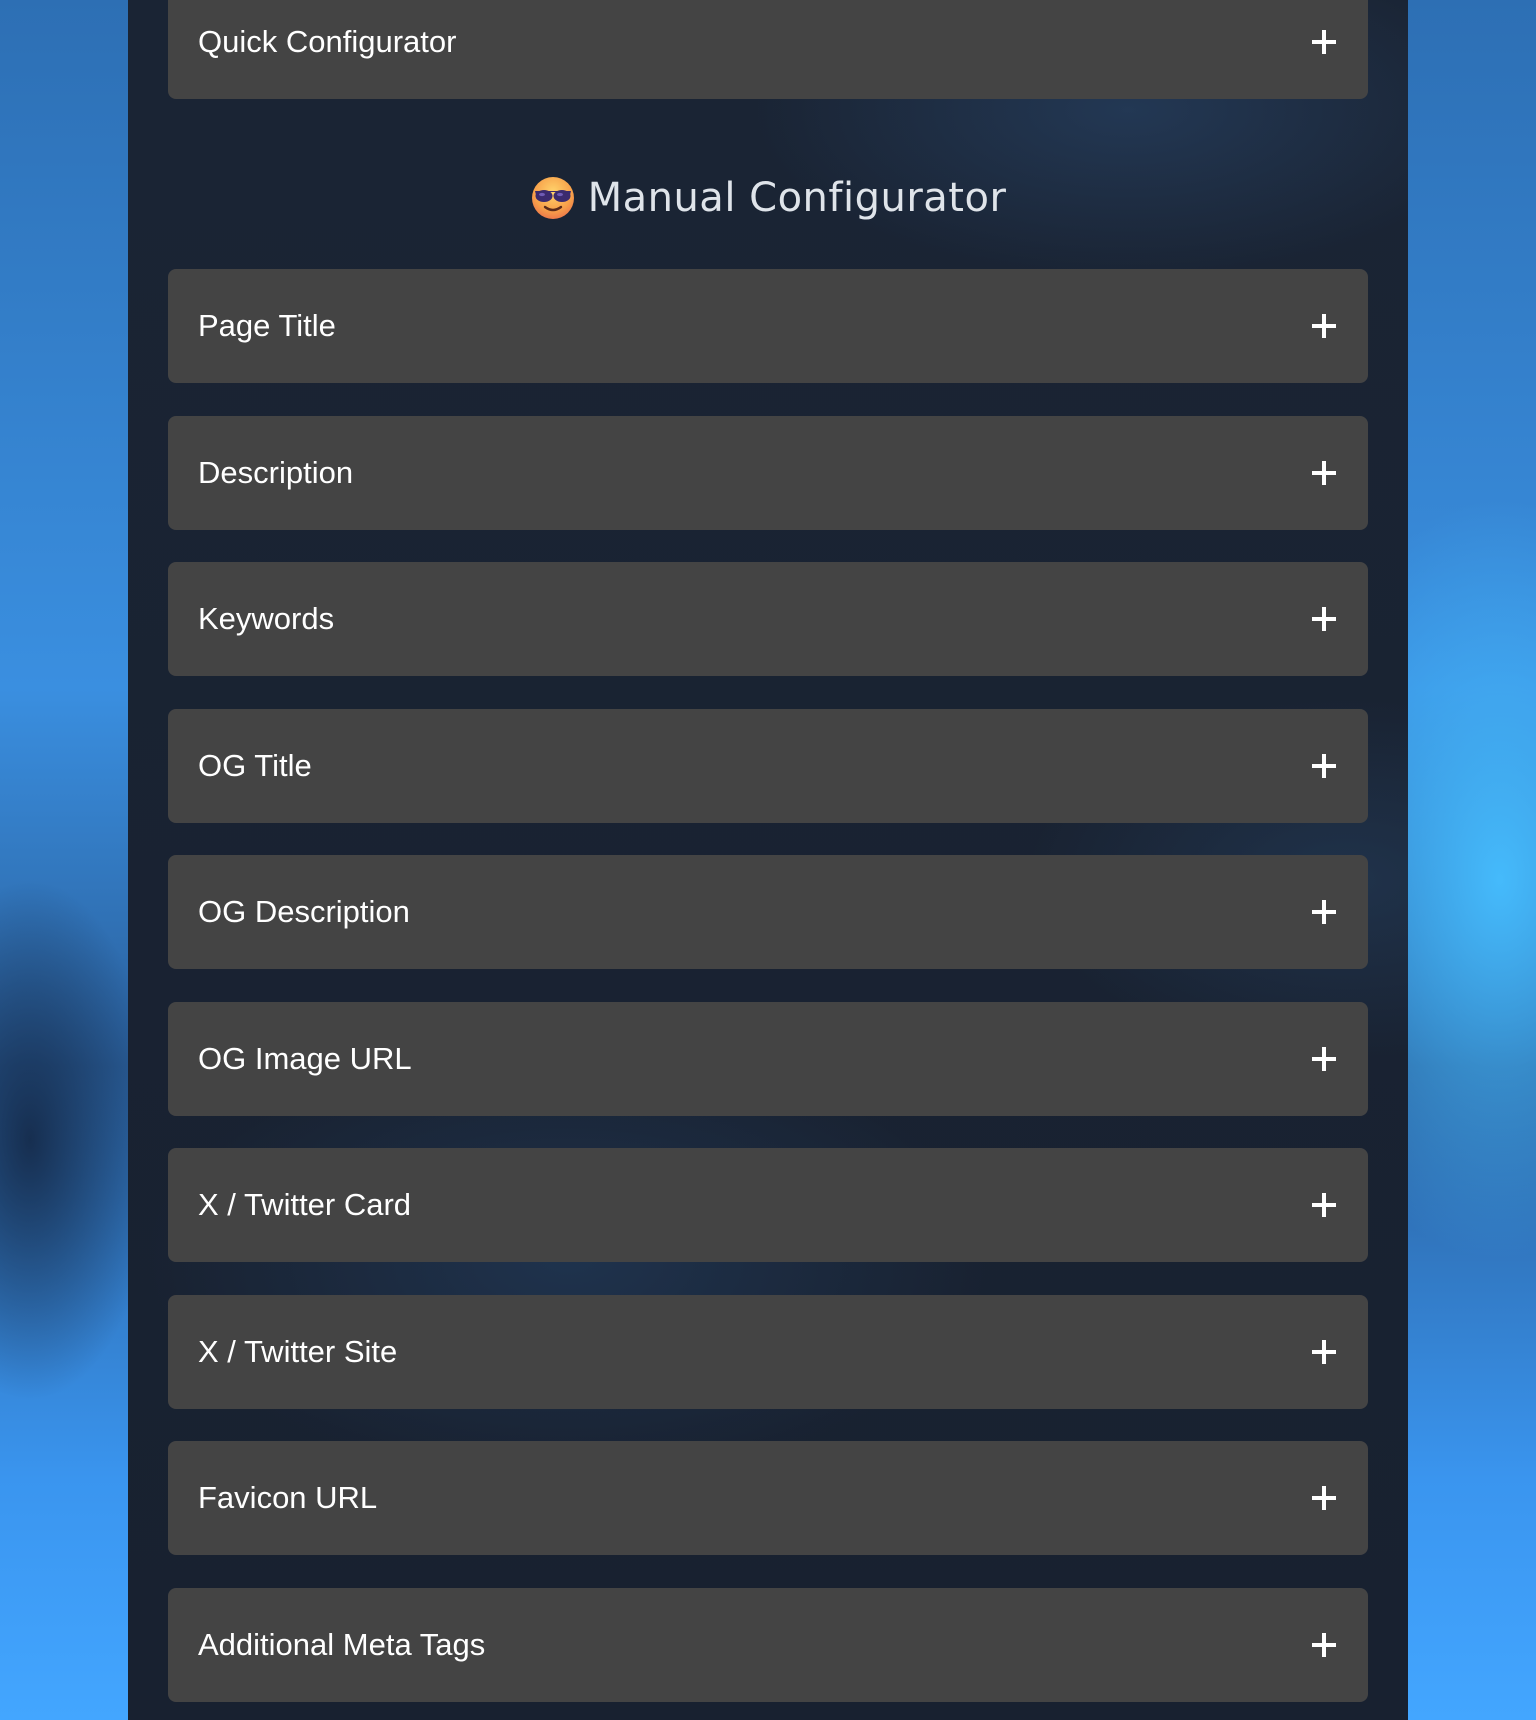 The width and height of the screenshot is (1536, 1720). I want to click on accordion-page-title: Page Title, so click(768, 326).